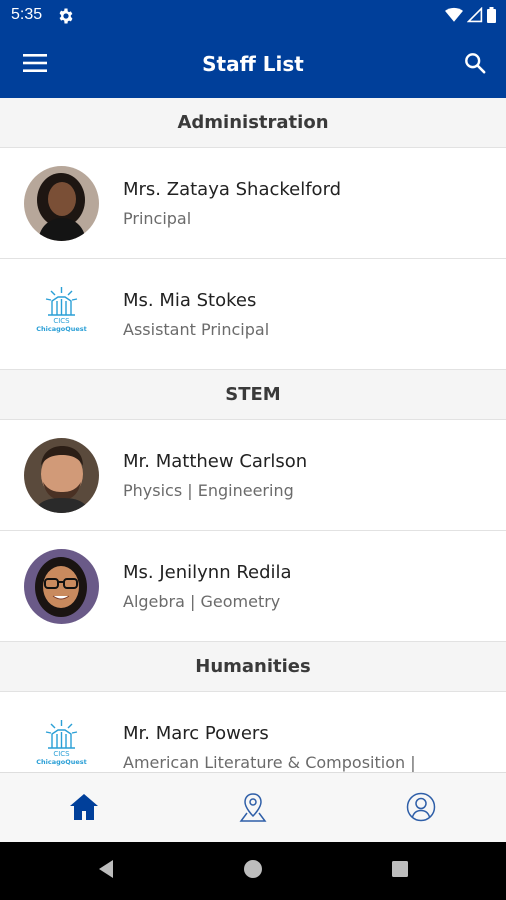  What do you see at coordinates (232, 189) in the screenshot?
I see `staff-name: Mrs. Zataya Shackelford` at bounding box center [232, 189].